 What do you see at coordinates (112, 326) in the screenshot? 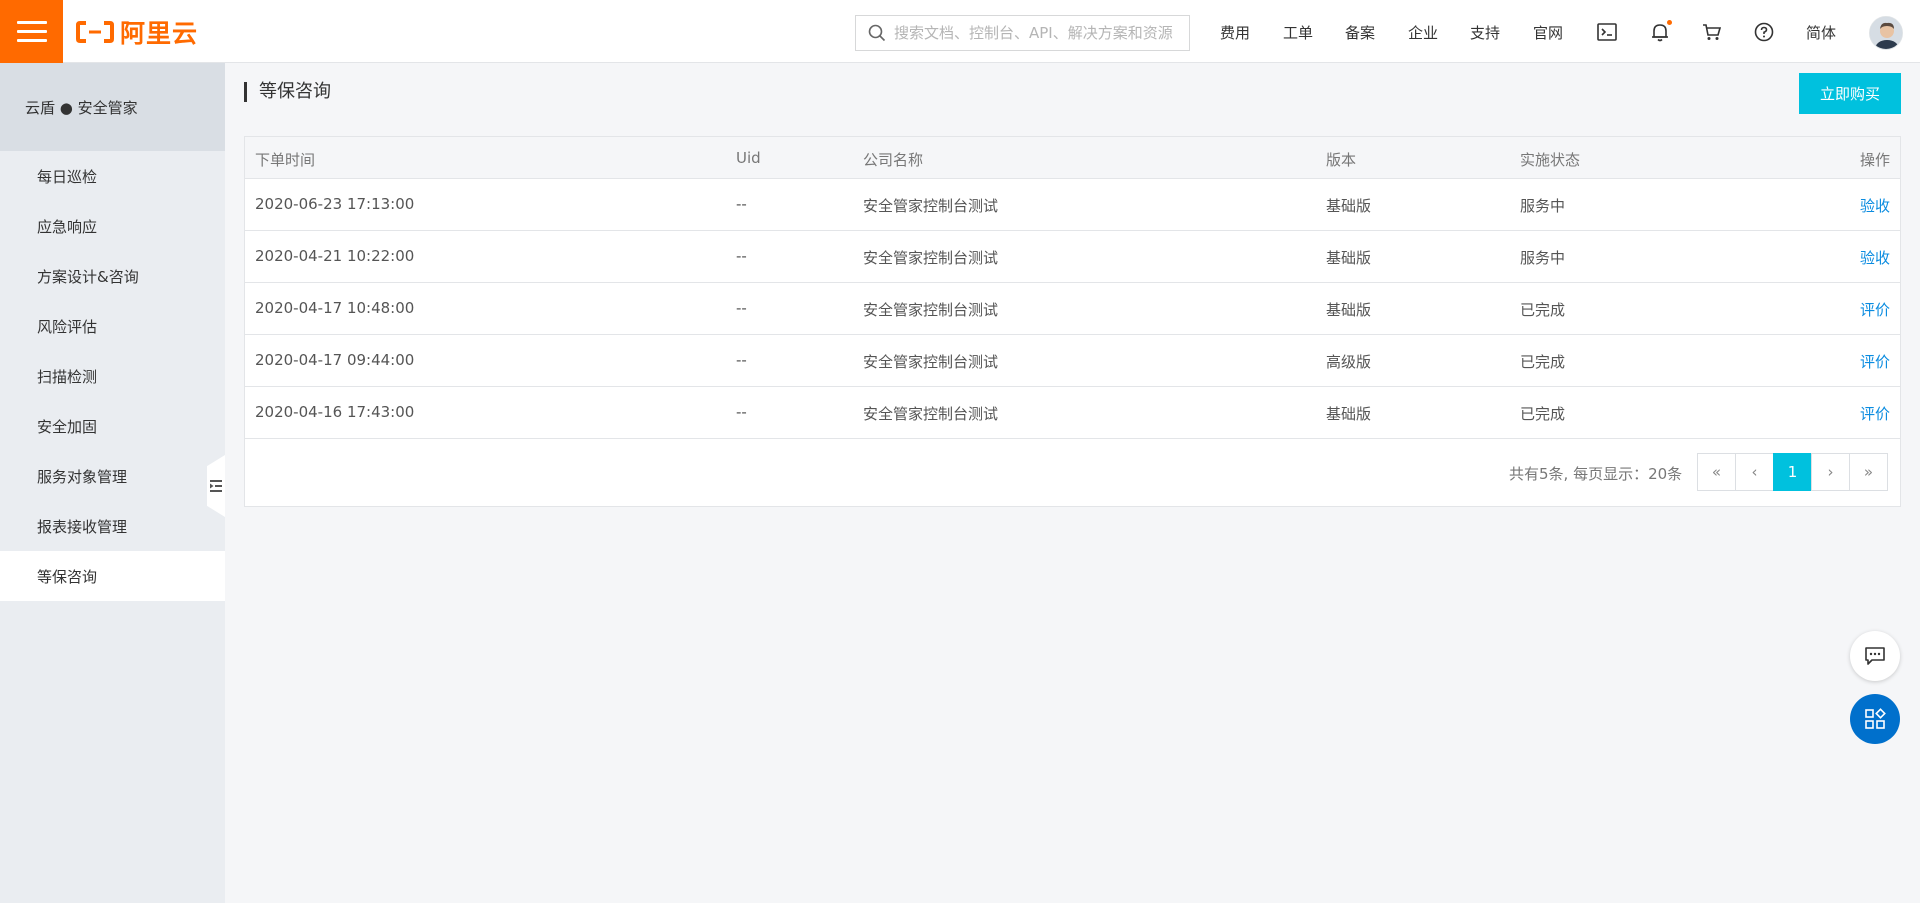
I see `sidebar-item-risk-assessment: 风险评估` at bounding box center [112, 326].